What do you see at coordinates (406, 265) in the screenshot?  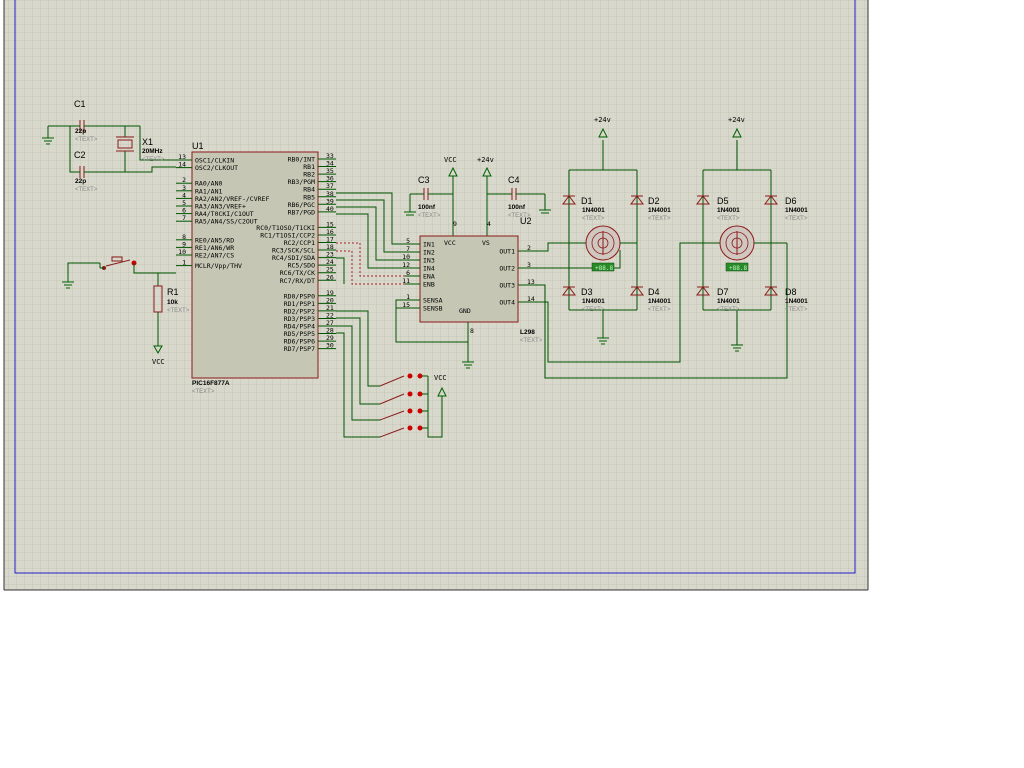 I see `u2-left-pin-number: 12` at bounding box center [406, 265].